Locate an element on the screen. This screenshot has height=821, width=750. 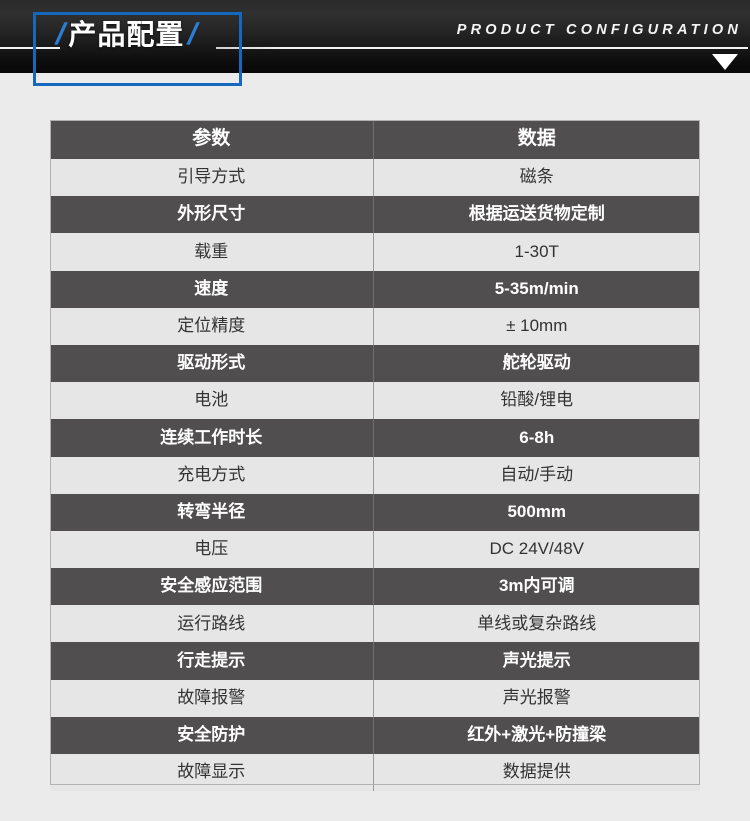
table-row: 外形尺寸 根据运送货物定制 is located at coordinates (375, 215).